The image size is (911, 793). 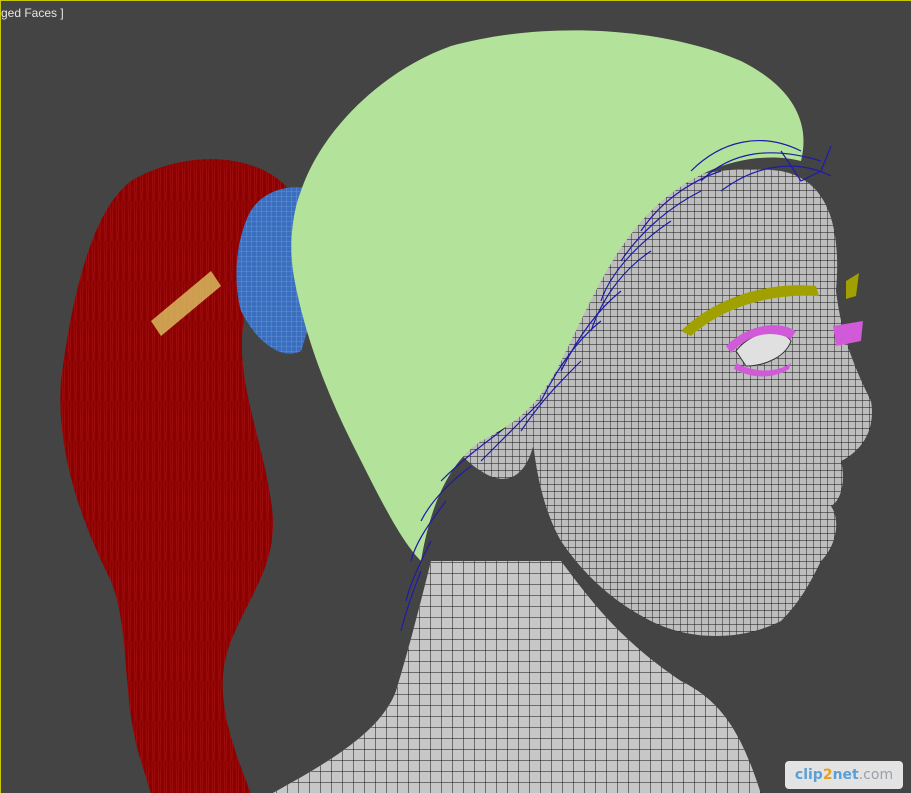 I want to click on watermark-text-net: net, so click(x=845, y=775).